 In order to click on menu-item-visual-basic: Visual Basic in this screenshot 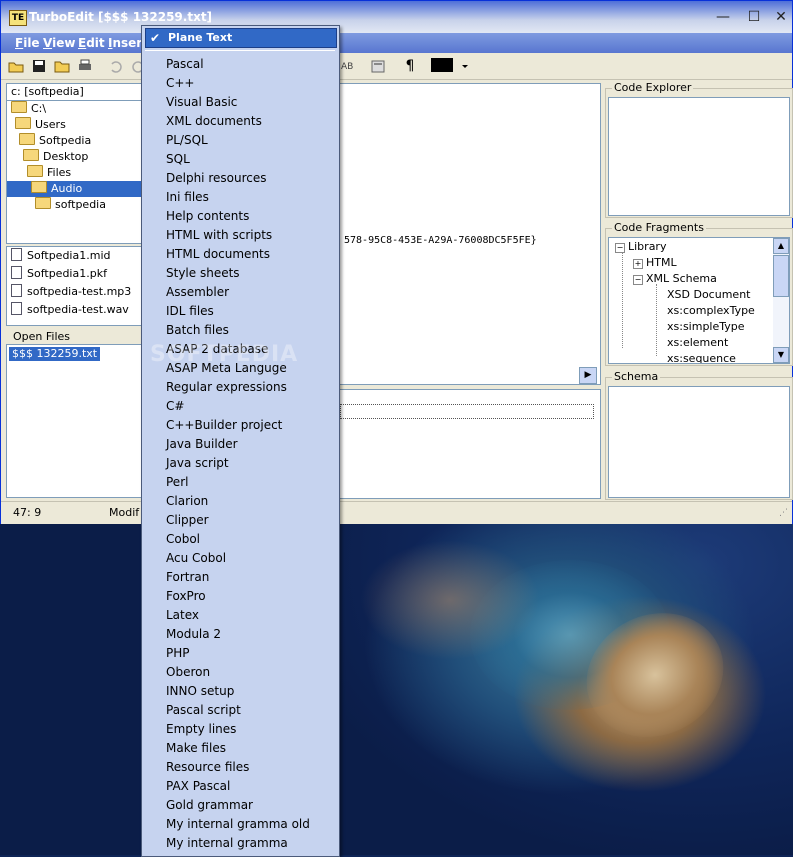, I will do `click(201, 102)`.